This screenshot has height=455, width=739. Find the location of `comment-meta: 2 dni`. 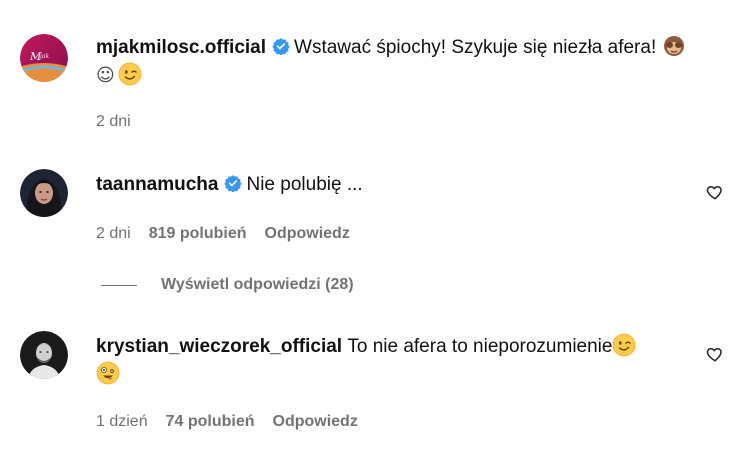

comment-meta: 2 dni is located at coordinates (113, 122).